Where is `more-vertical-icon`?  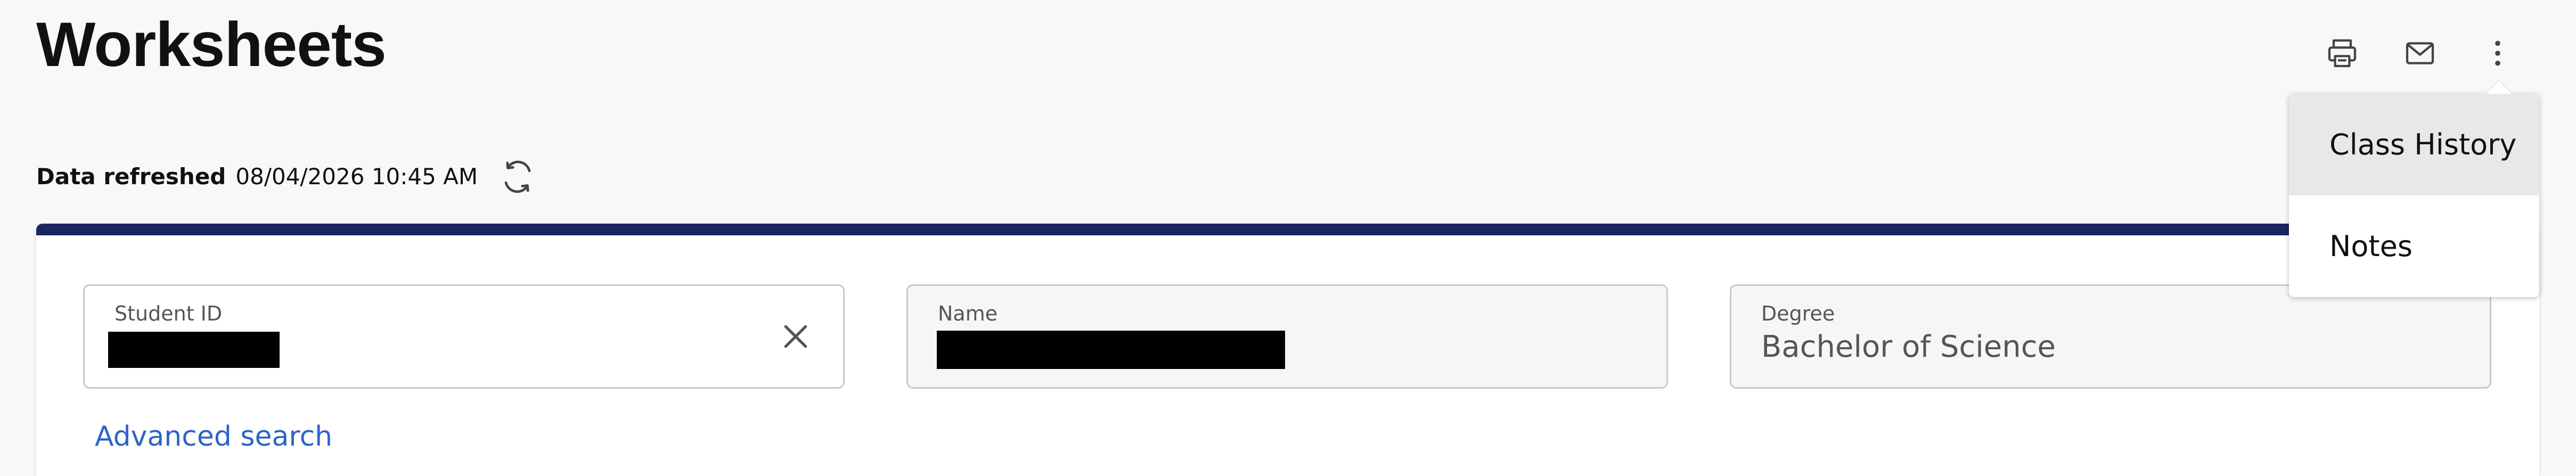
more-vertical-icon is located at coordinates (2498, 53).